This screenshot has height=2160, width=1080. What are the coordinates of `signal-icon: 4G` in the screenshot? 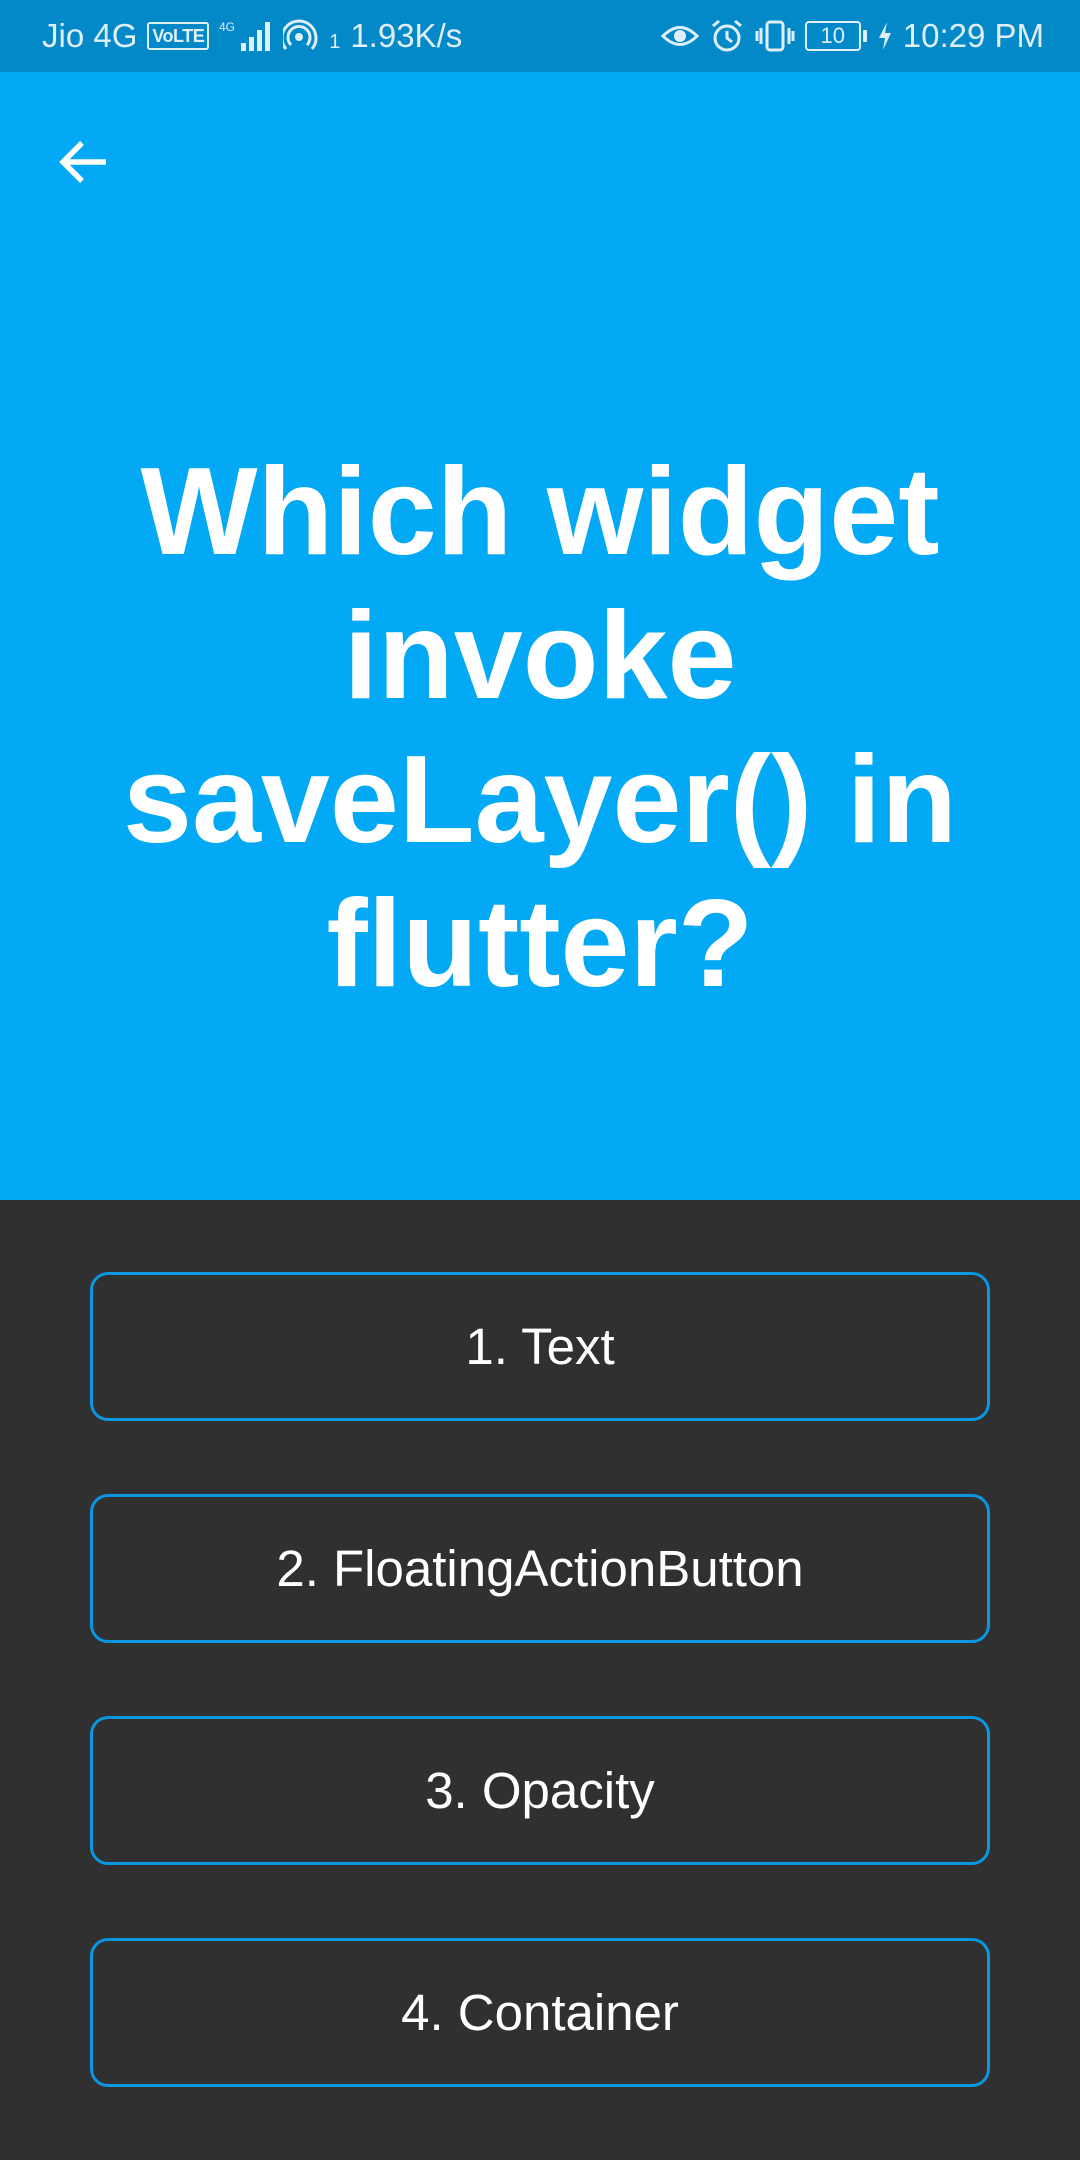 It's located at (246, 36).